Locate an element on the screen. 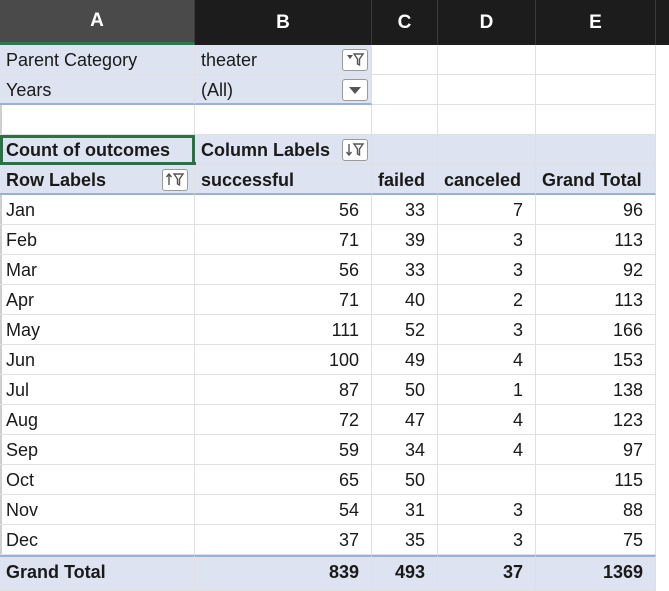 The width and height of the screenshot is (669, 591). header-failed: failed is located at coordinates (405, 180).